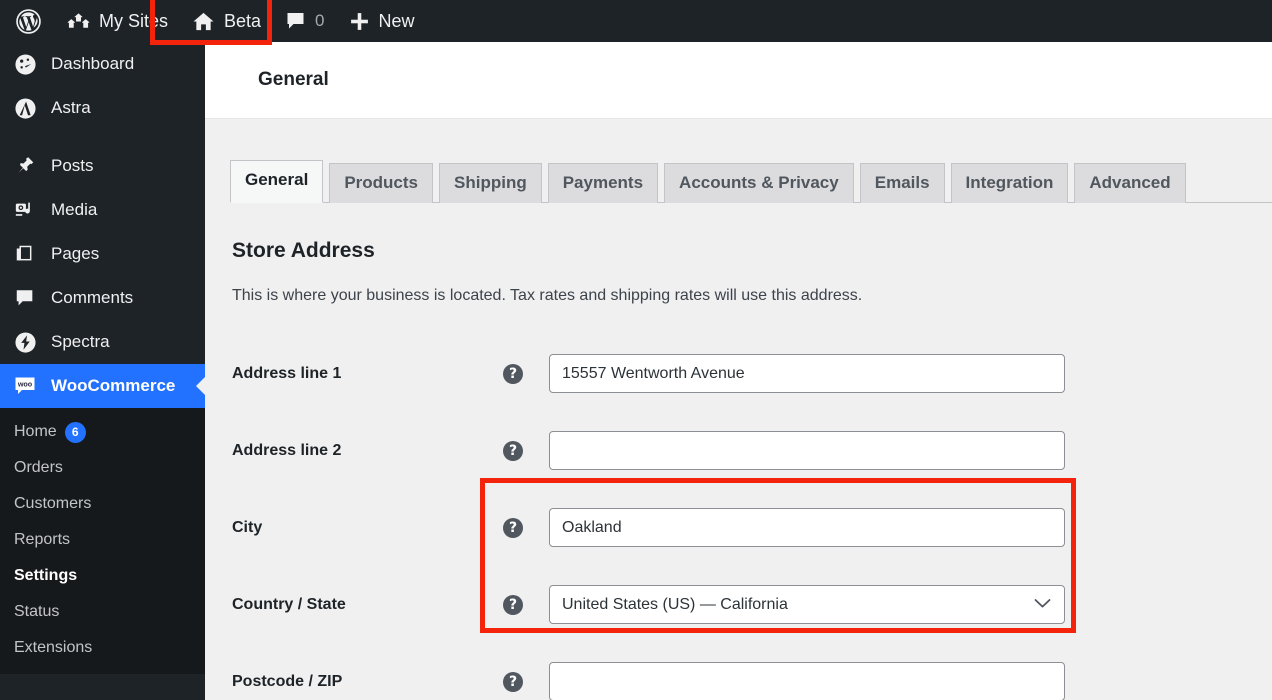 This screenshot has width=1272, height=700. I want to click on page-title: General, so click(293, 79).